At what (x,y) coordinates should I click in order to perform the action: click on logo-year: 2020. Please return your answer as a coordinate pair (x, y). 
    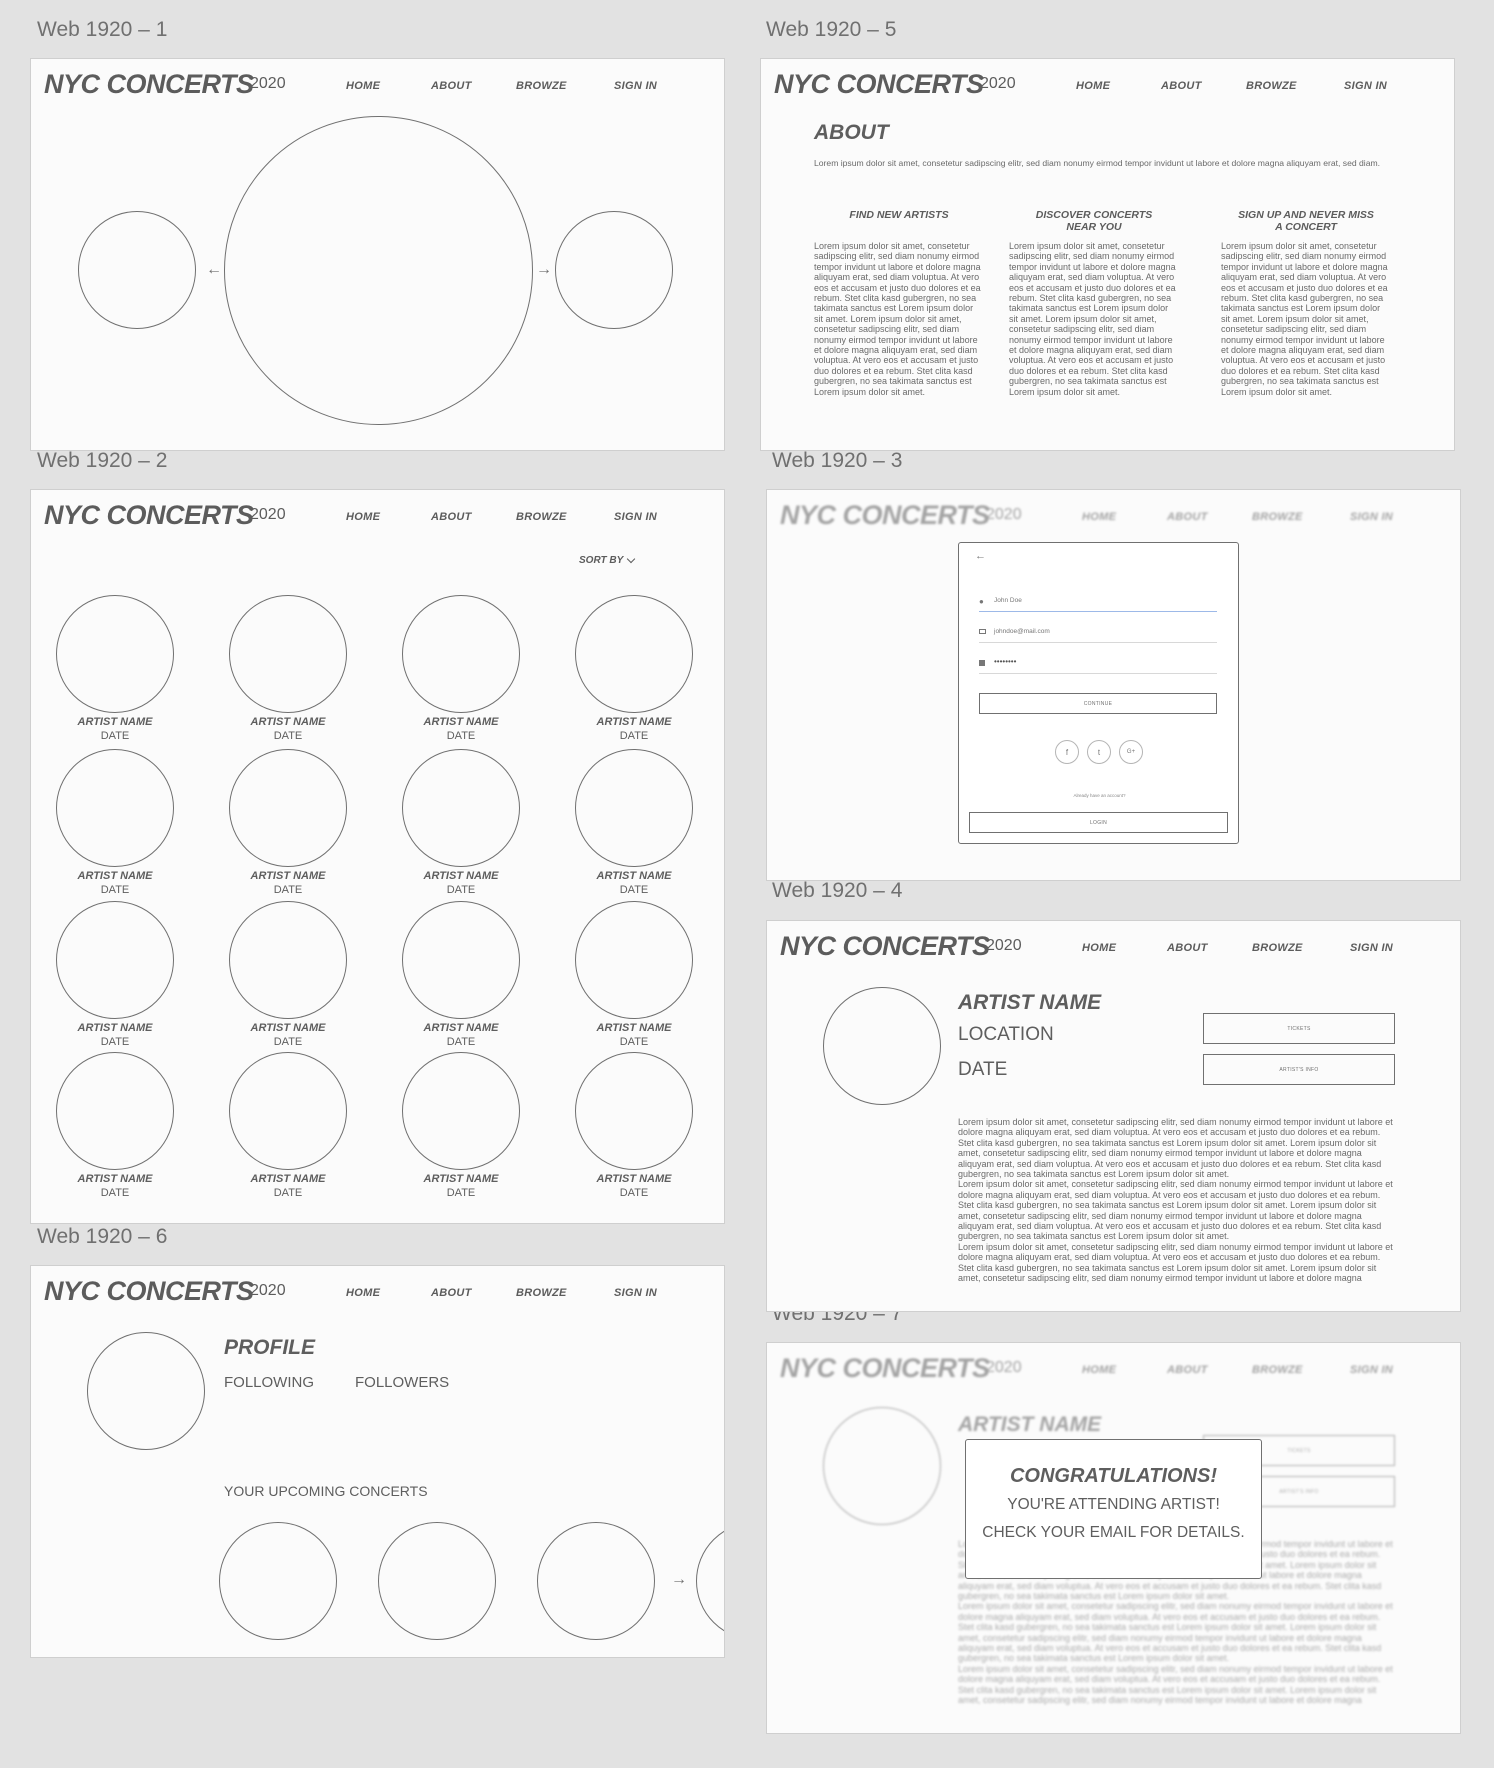
    Looking at the image, I should click on (1004, 945).